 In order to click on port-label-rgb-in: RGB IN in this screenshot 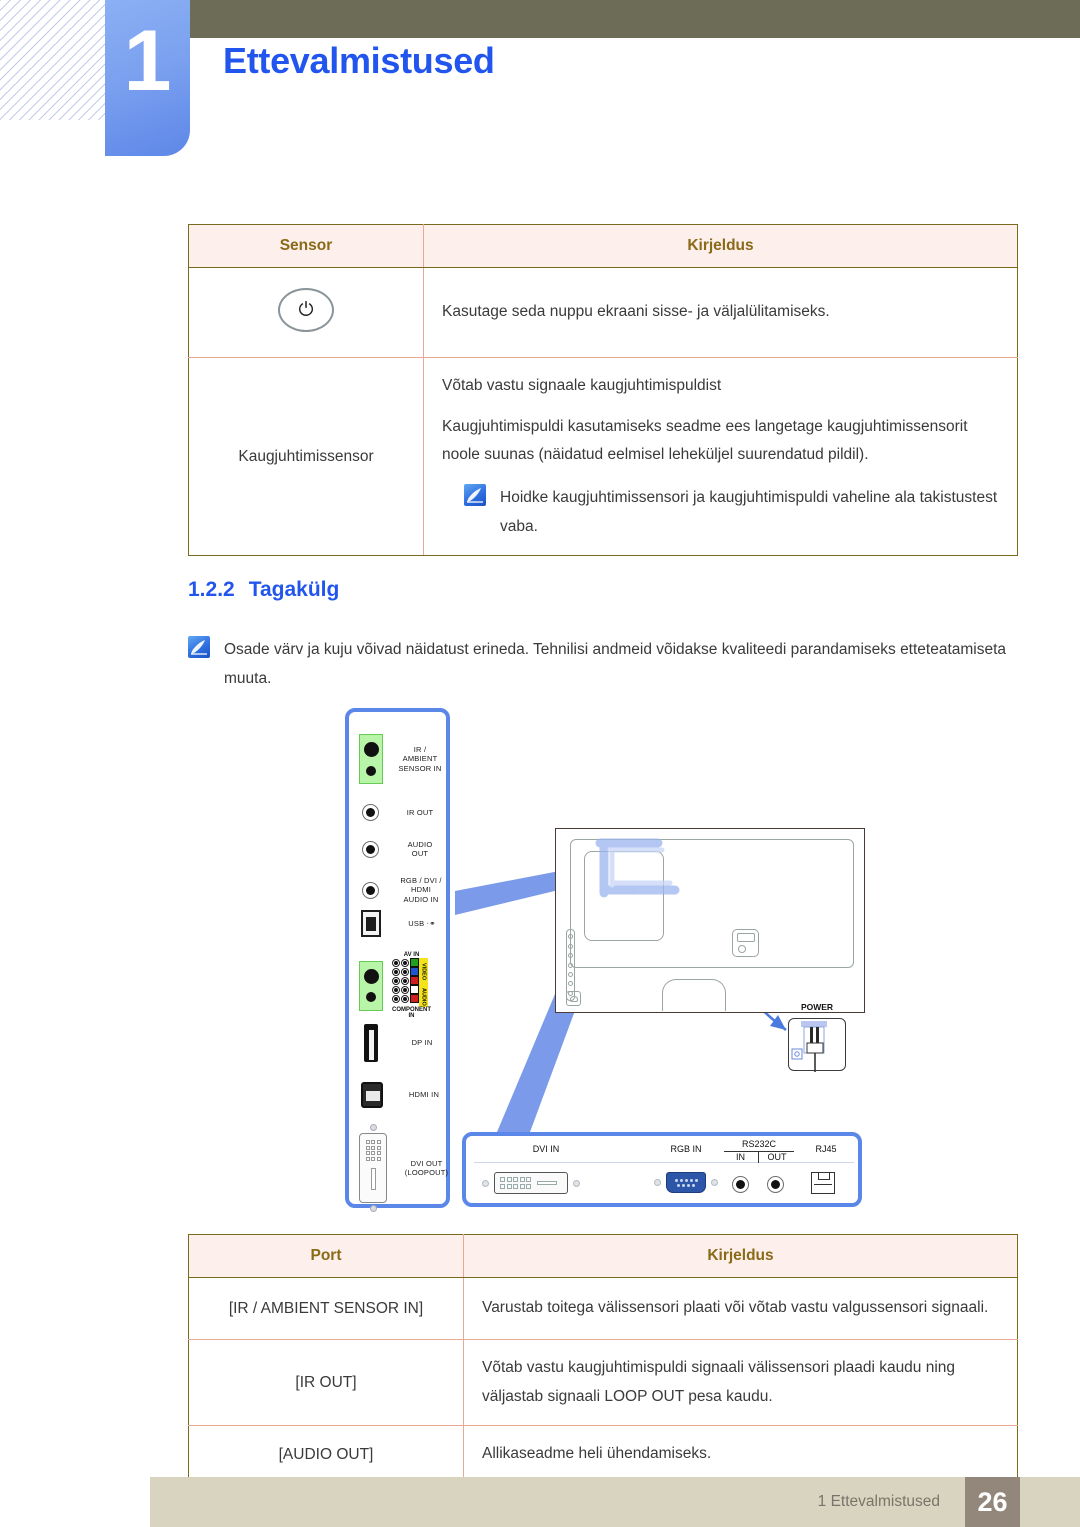, I will do `click(686, 1149)`.